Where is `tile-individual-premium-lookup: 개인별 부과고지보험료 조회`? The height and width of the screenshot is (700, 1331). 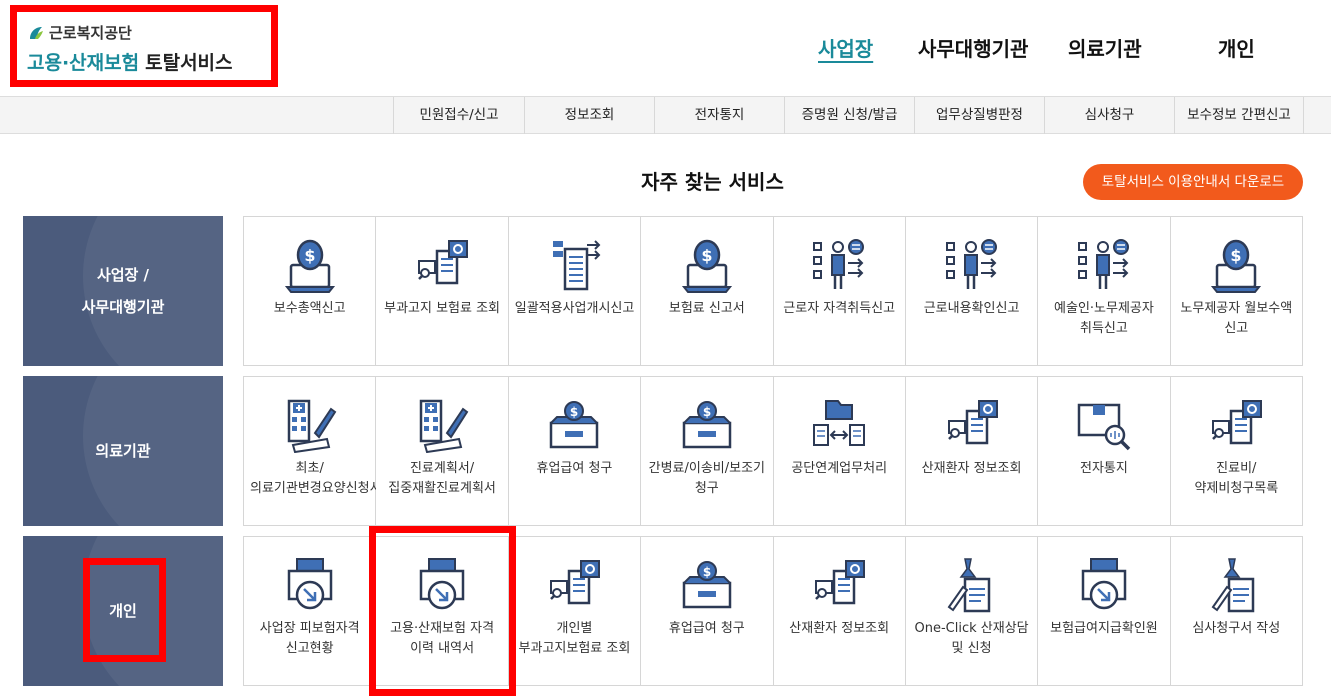 tile-individual-premium-lookup: 개인별 부과고지보험료 조회 is located at coordinates (575, 611).